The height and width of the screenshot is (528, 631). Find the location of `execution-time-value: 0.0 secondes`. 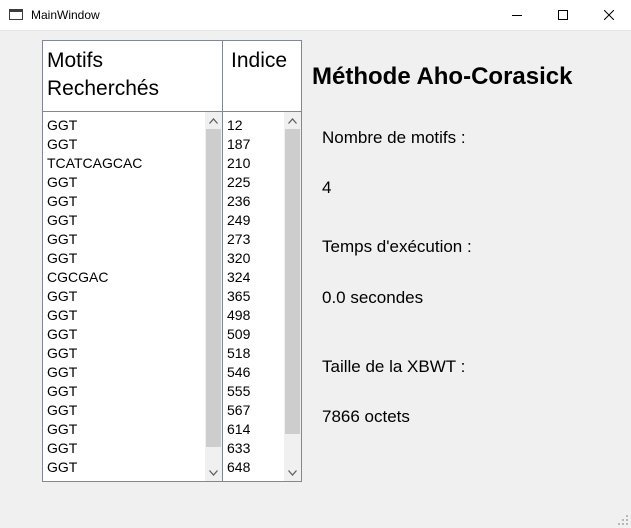

execution-time-value: 0.0 secondes is located at coordinates (373, 297).